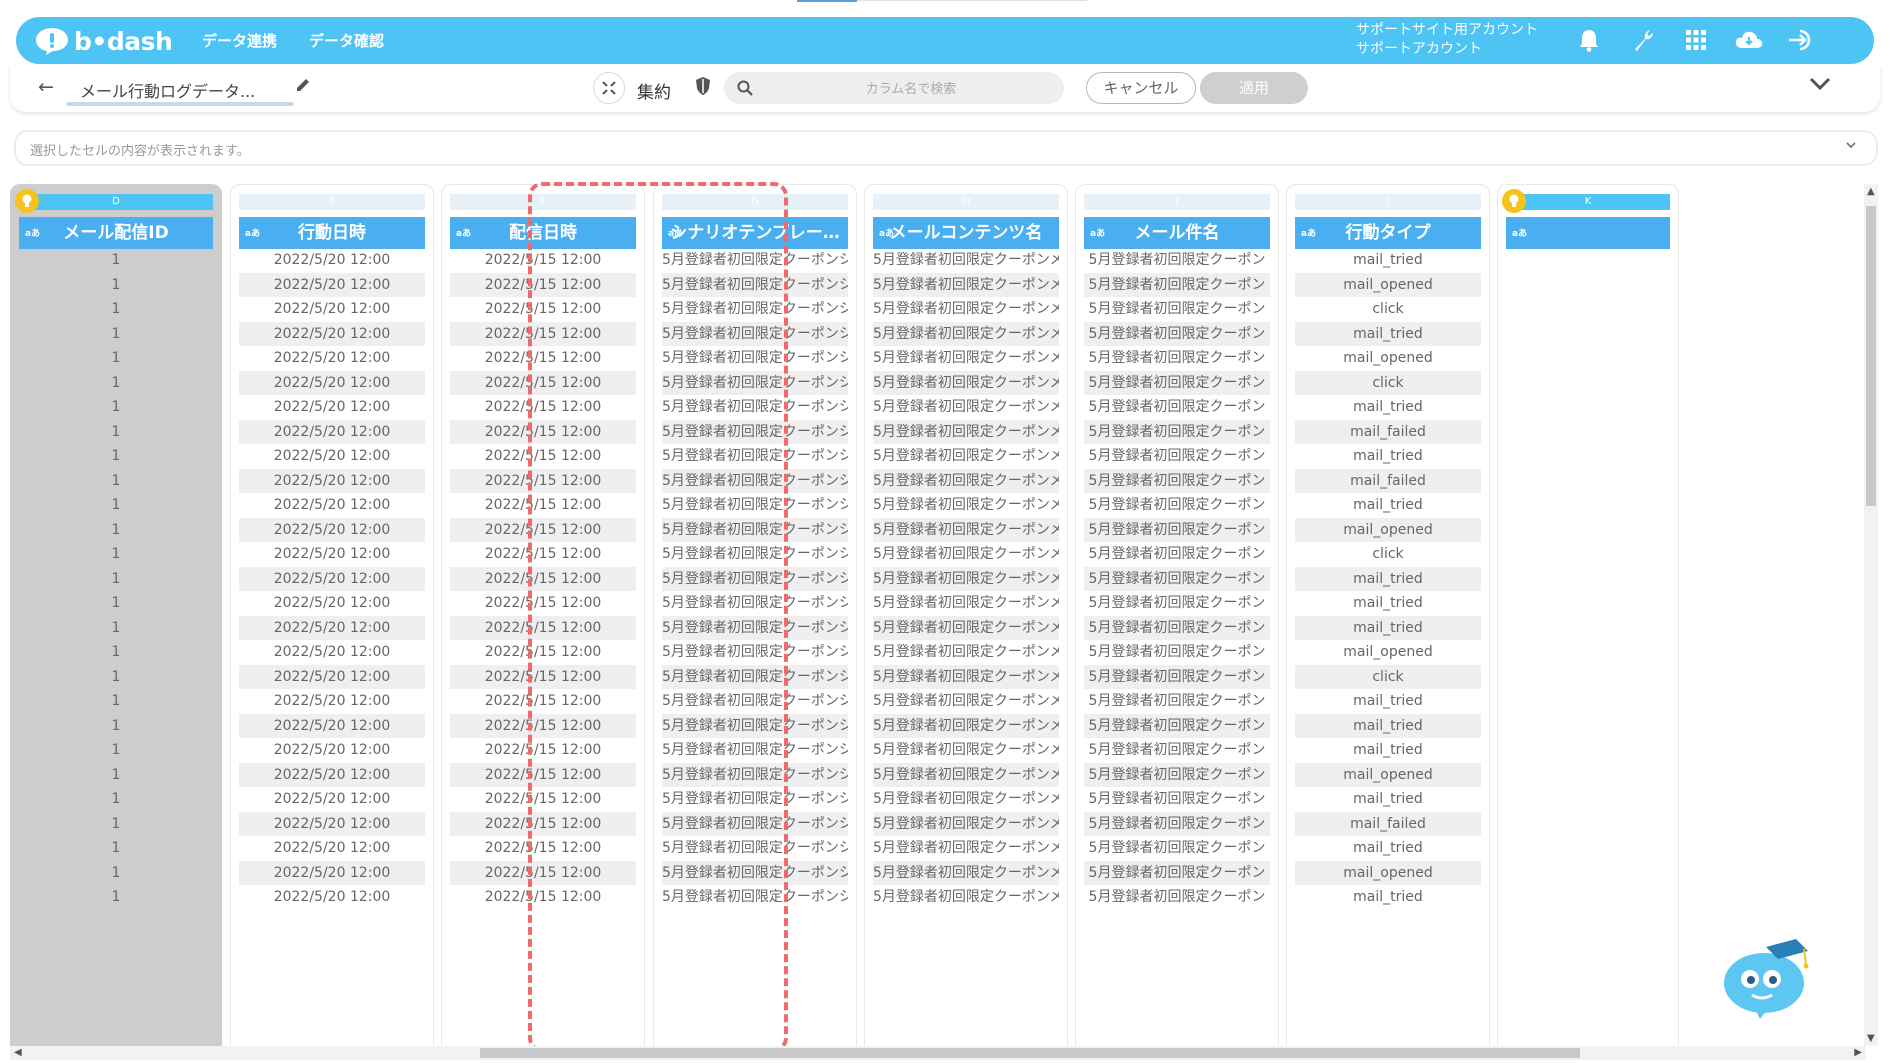 This screenshot has width=1890, height=1063. I want to click on column-letter: H, so click(966, 202).